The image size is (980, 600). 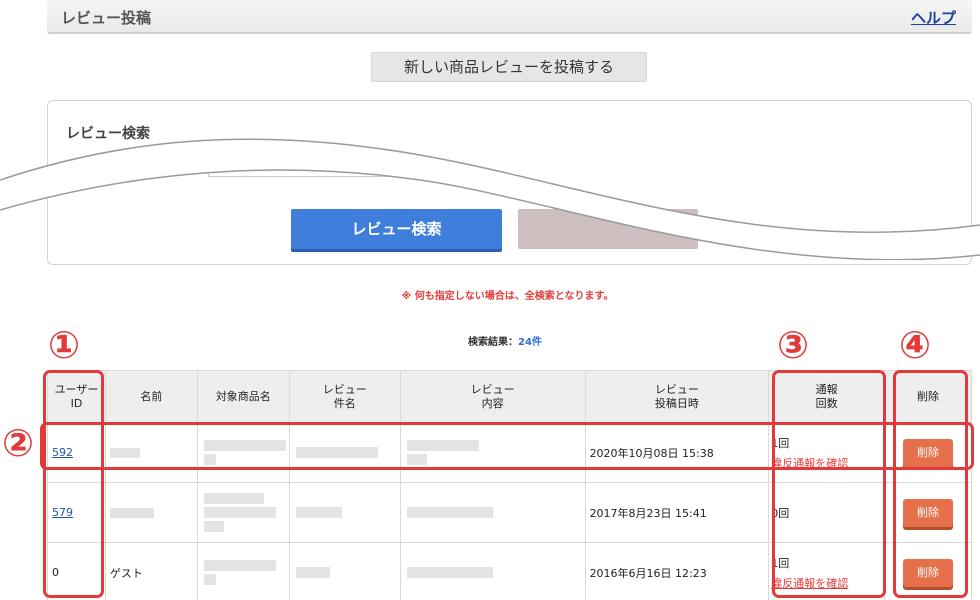 I want to click on user-id-link: 579, so click(x=60, y=512).